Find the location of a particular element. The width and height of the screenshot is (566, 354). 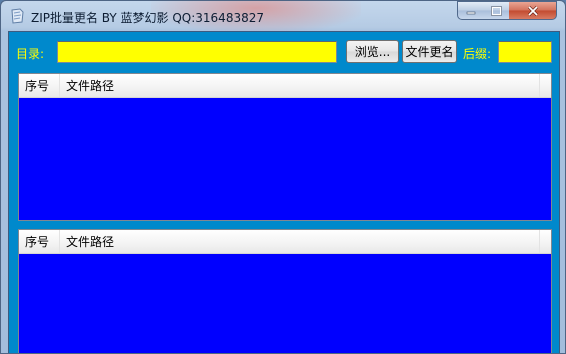

close-button is located at coordinates (533, 10).